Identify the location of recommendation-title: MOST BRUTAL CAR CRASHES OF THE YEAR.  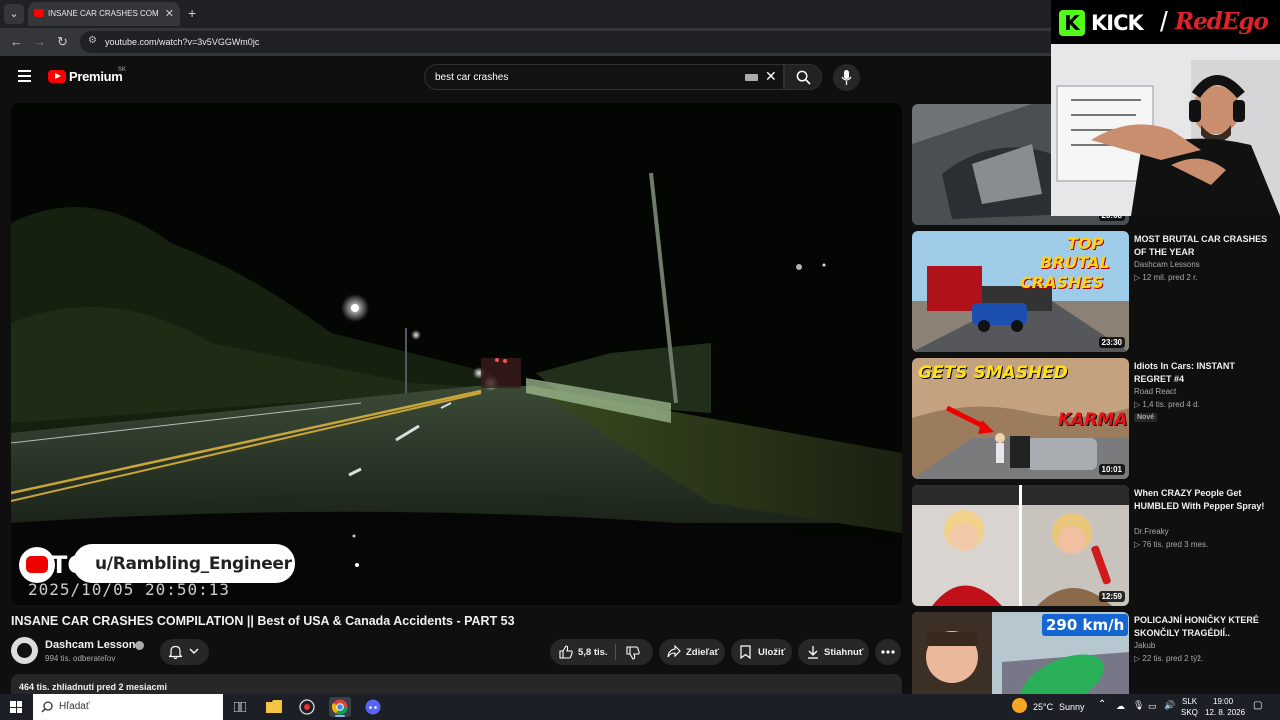
(1201, 246).